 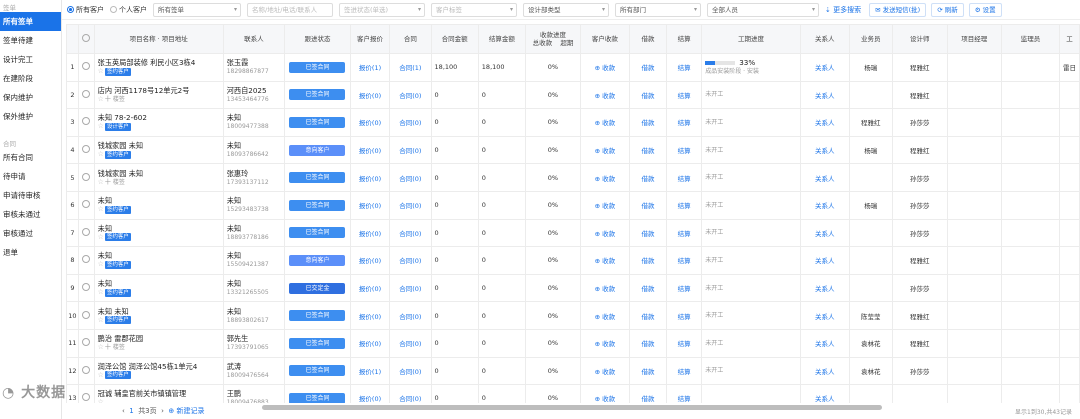 What do you see at coordinates (160, 117) in the screenshot?
I see `project-name: 未知 78-2-602` at bounding box center [160, 117].